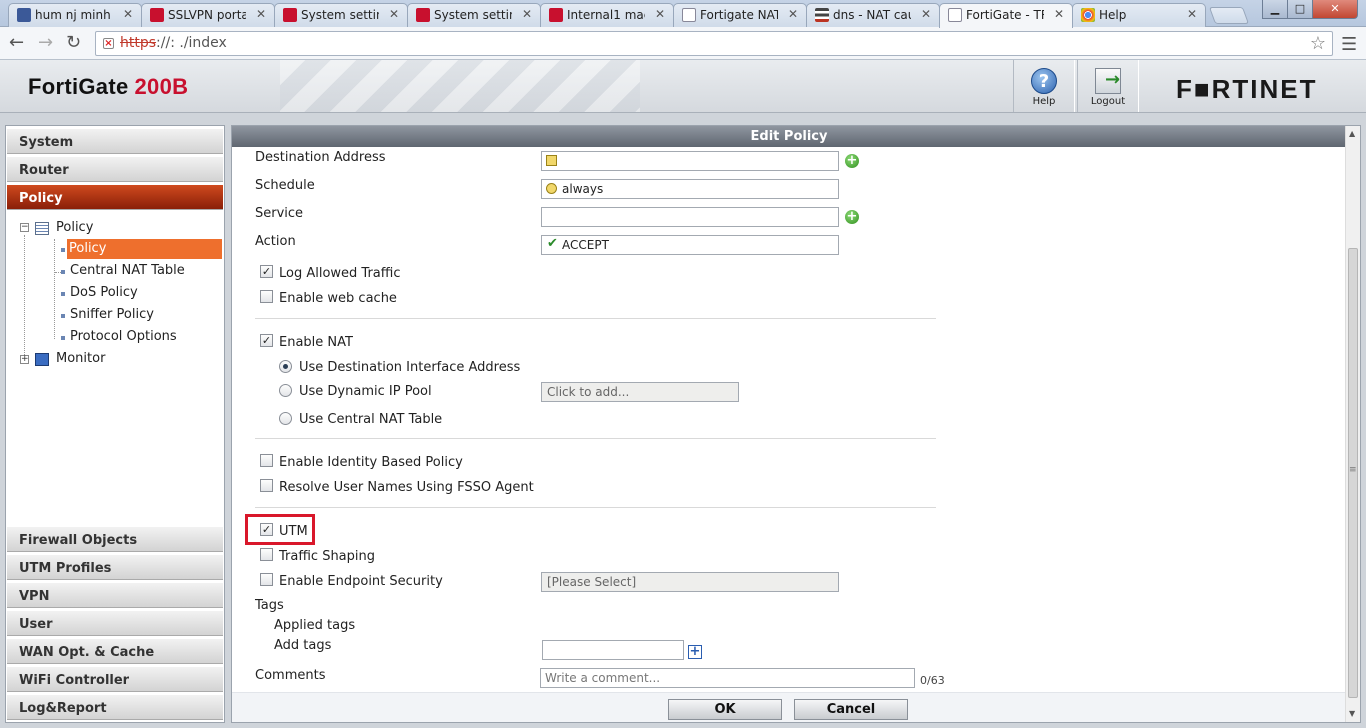 Image resolution: width=1366 pixels, height=728 pixels. I want to click on use-central-nat-table-label: Use Central NAT Table, so click(371, 419).